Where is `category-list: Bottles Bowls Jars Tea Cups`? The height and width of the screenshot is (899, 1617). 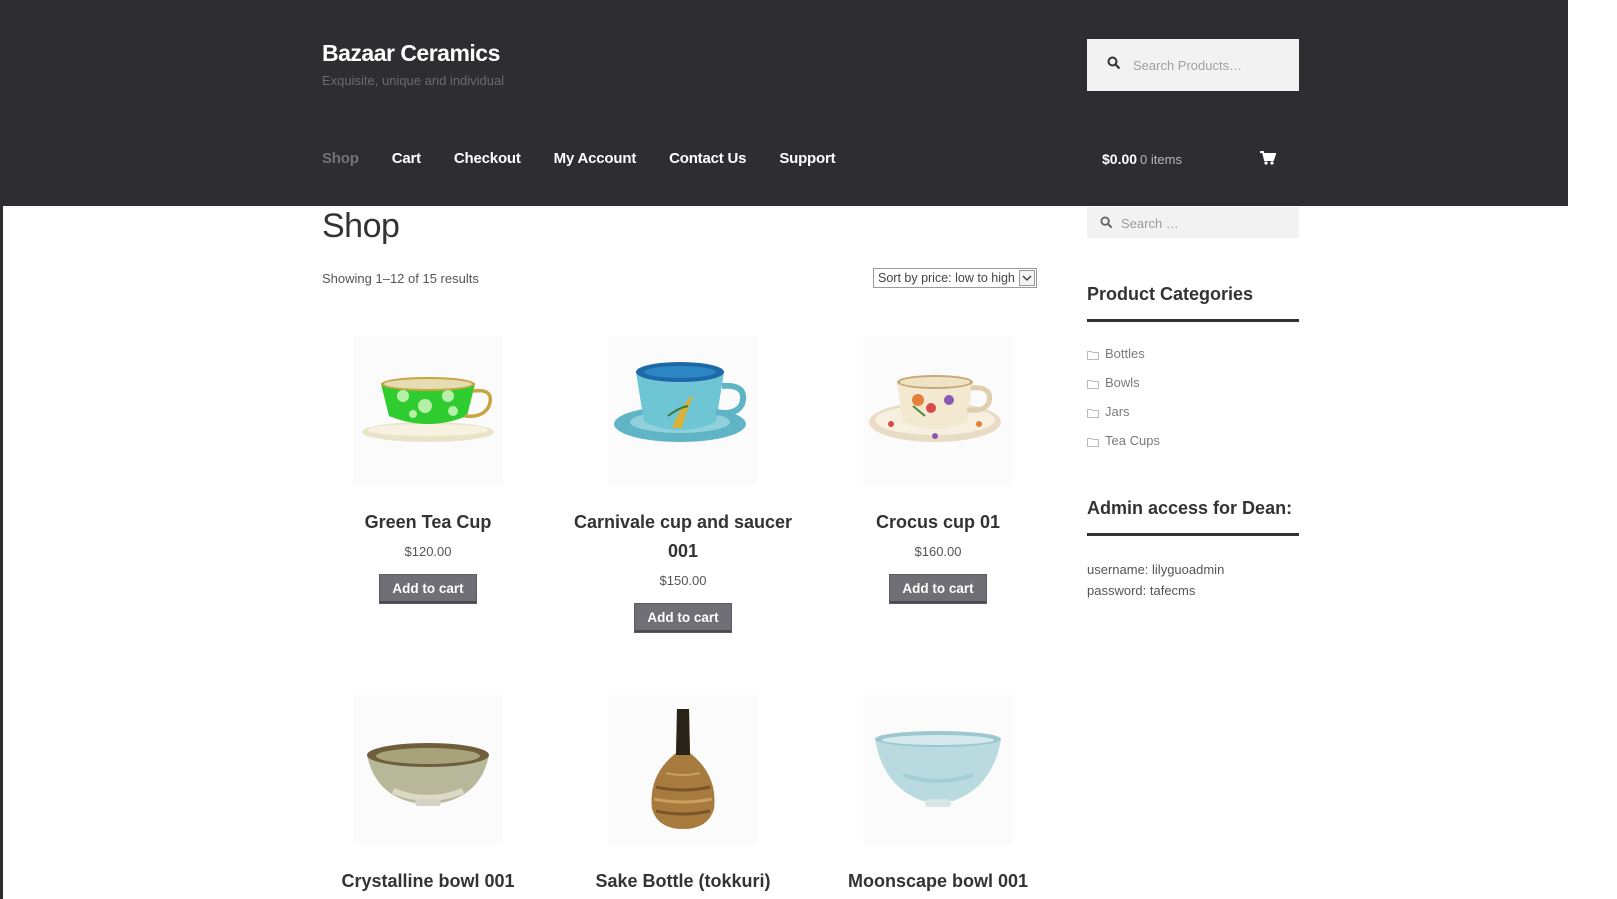
category-list: Bottles Bowls Jars Tea Cups is located at coordinates (1123, 404).